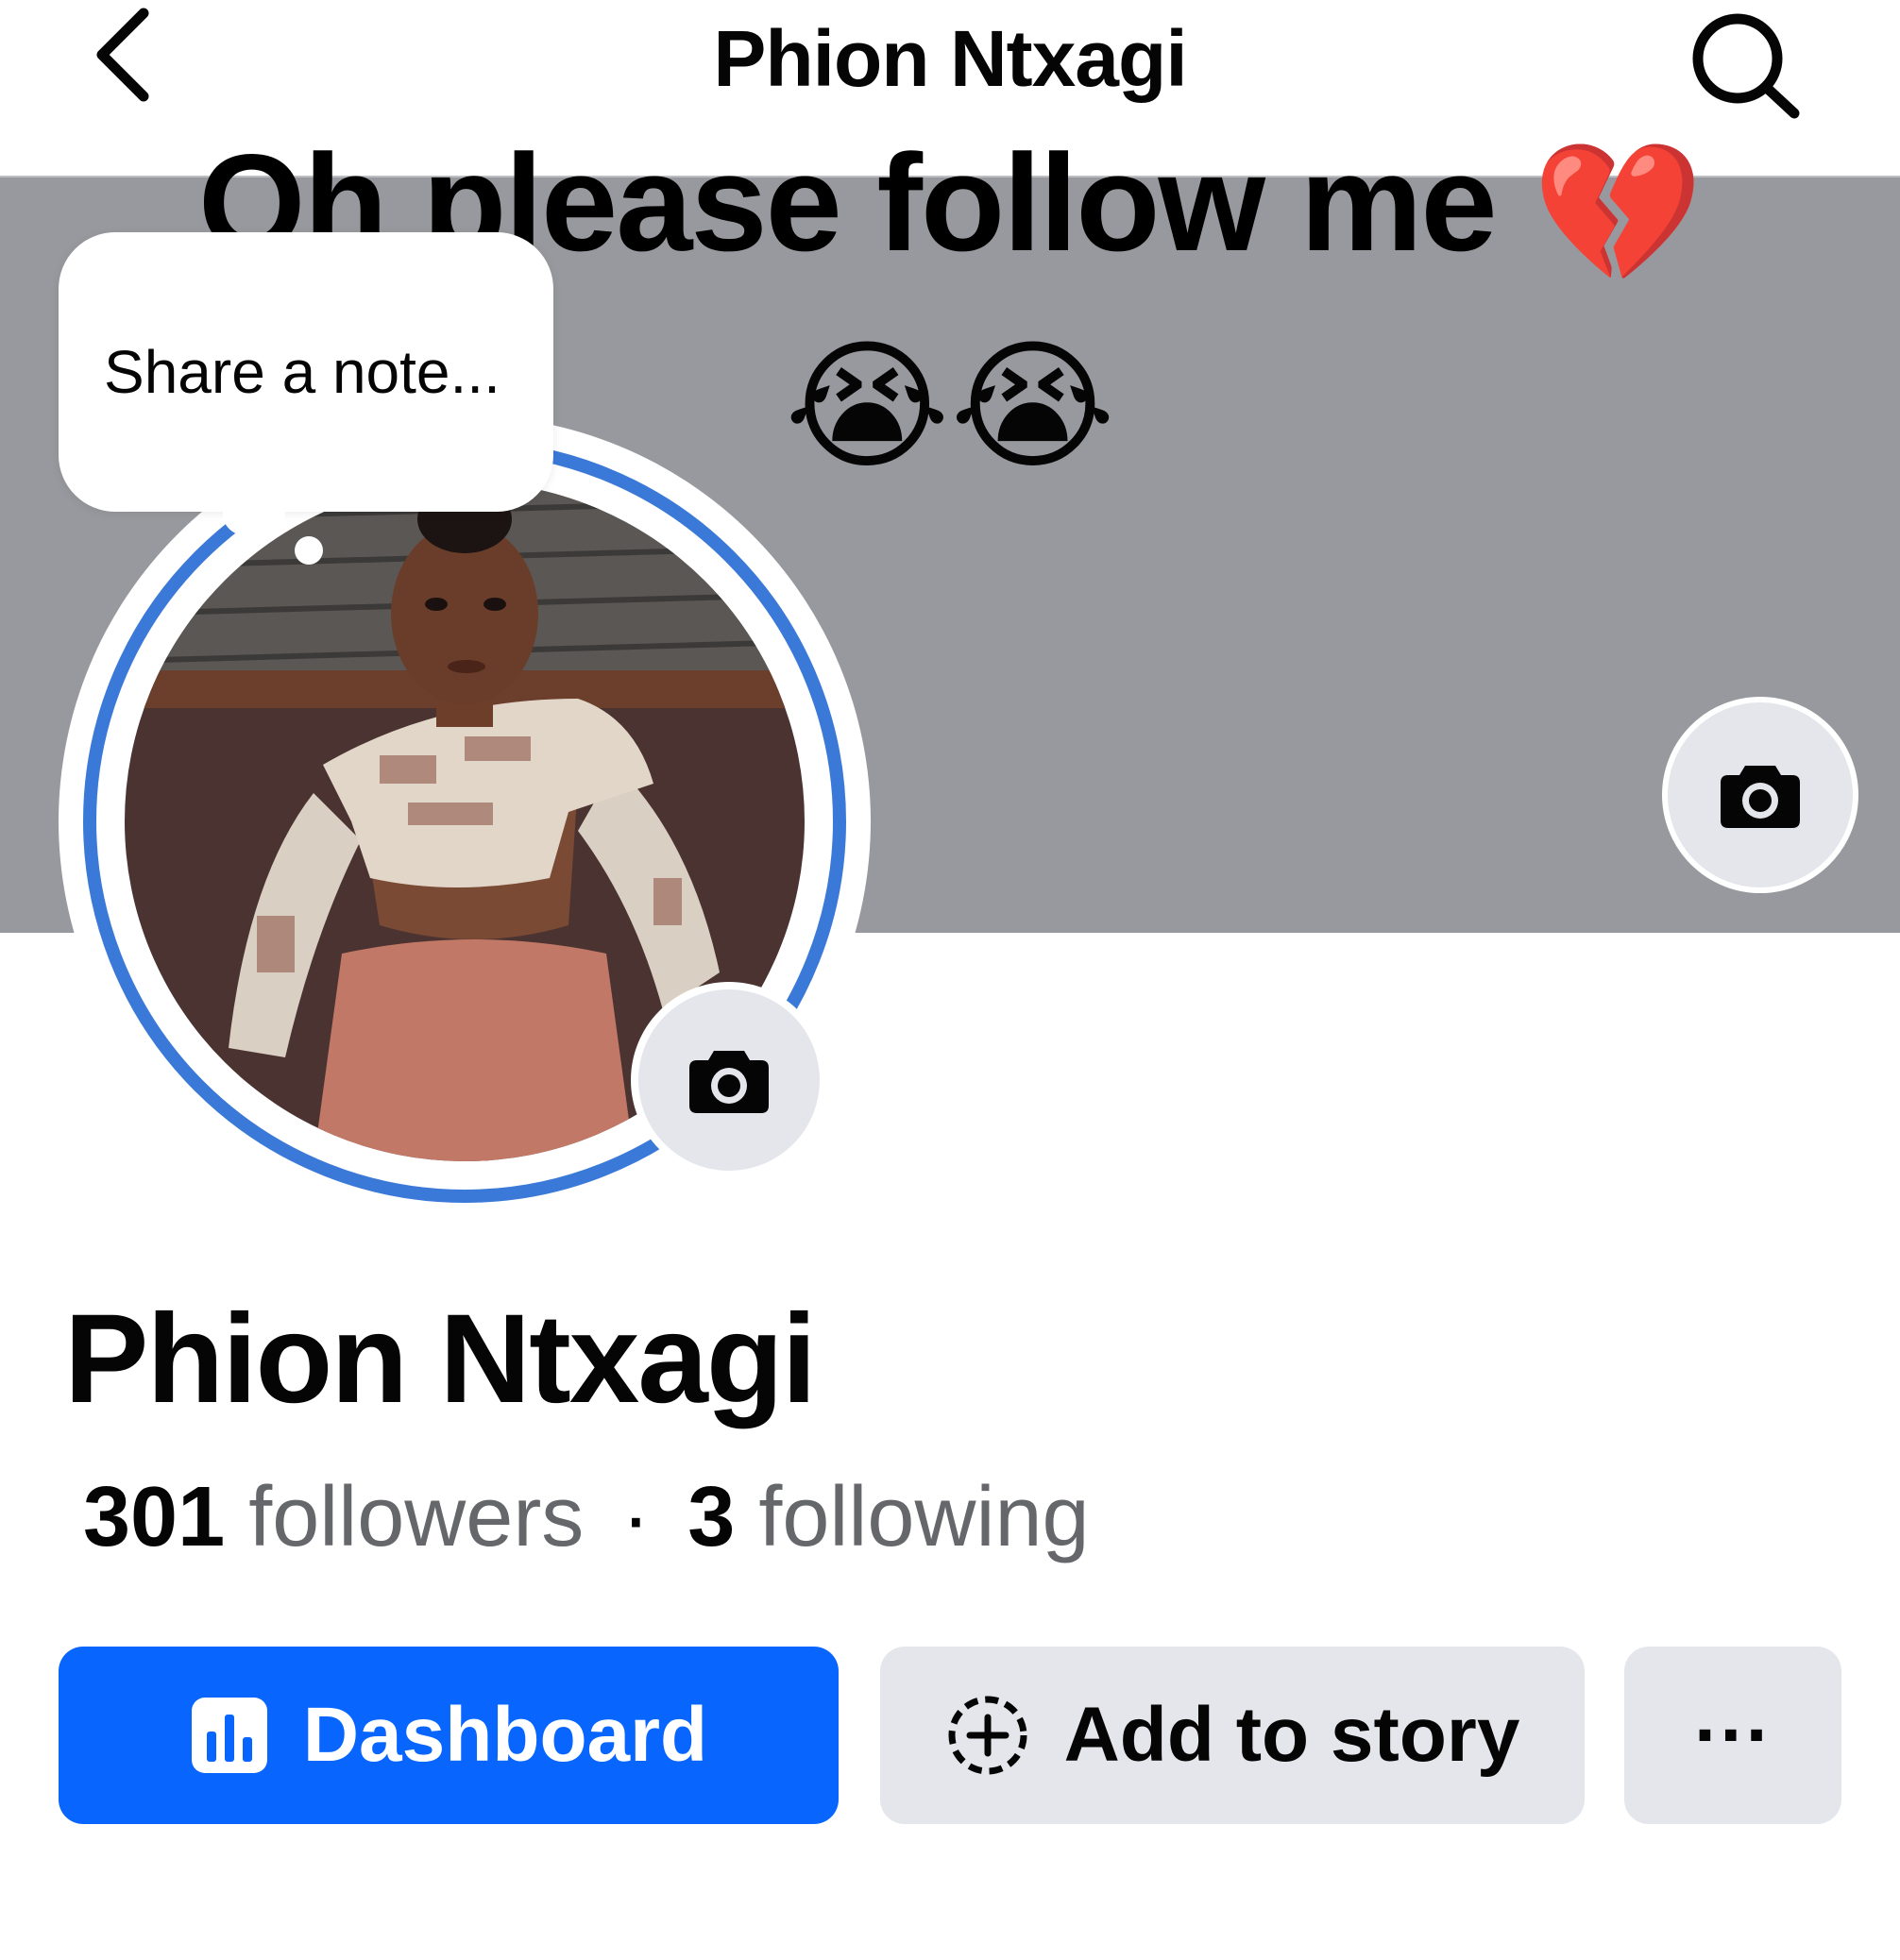  I want to click on following-label: following, so click(924, 1517).